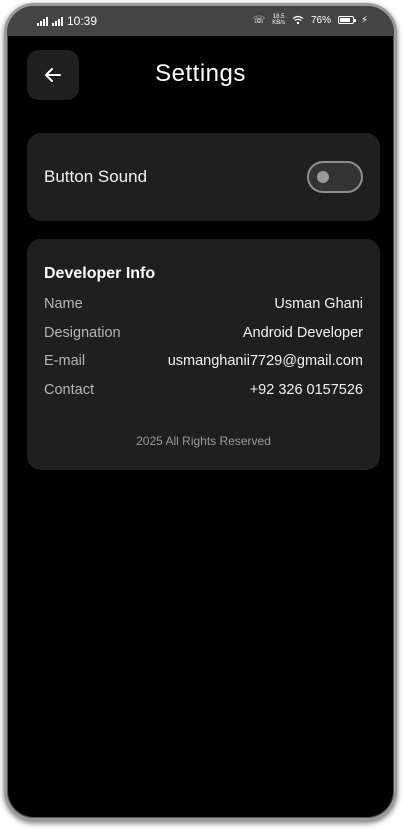 This screenshot has height=829, width=403. Describe the element at coordinates (203, 441) in the screenshot. I see `copyright-footer: 2025 All Rights Reserved` at that location.